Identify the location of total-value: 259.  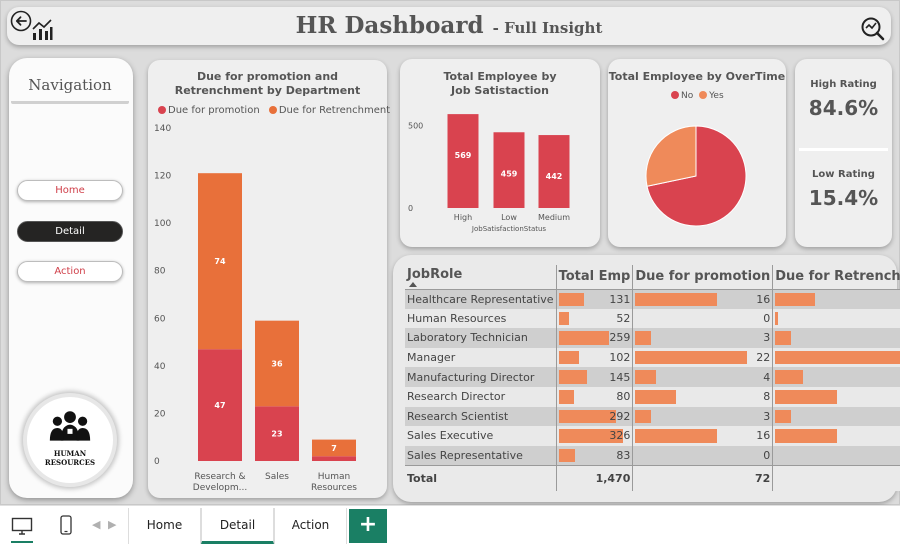
(620, 338).